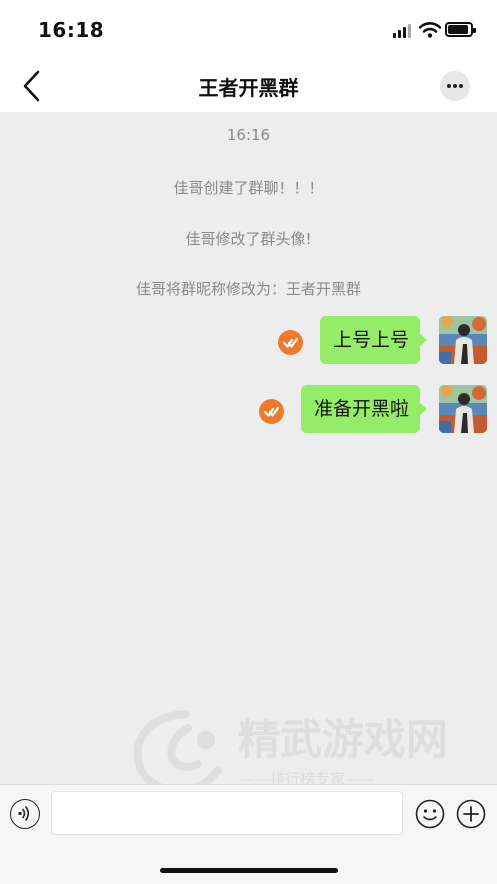 This screenshot has width=497, height=884. What do you see at coordinates (373, 340) in the screenshot?
I see `message-bubble: 上号上号` at bounding box center [373, 340].